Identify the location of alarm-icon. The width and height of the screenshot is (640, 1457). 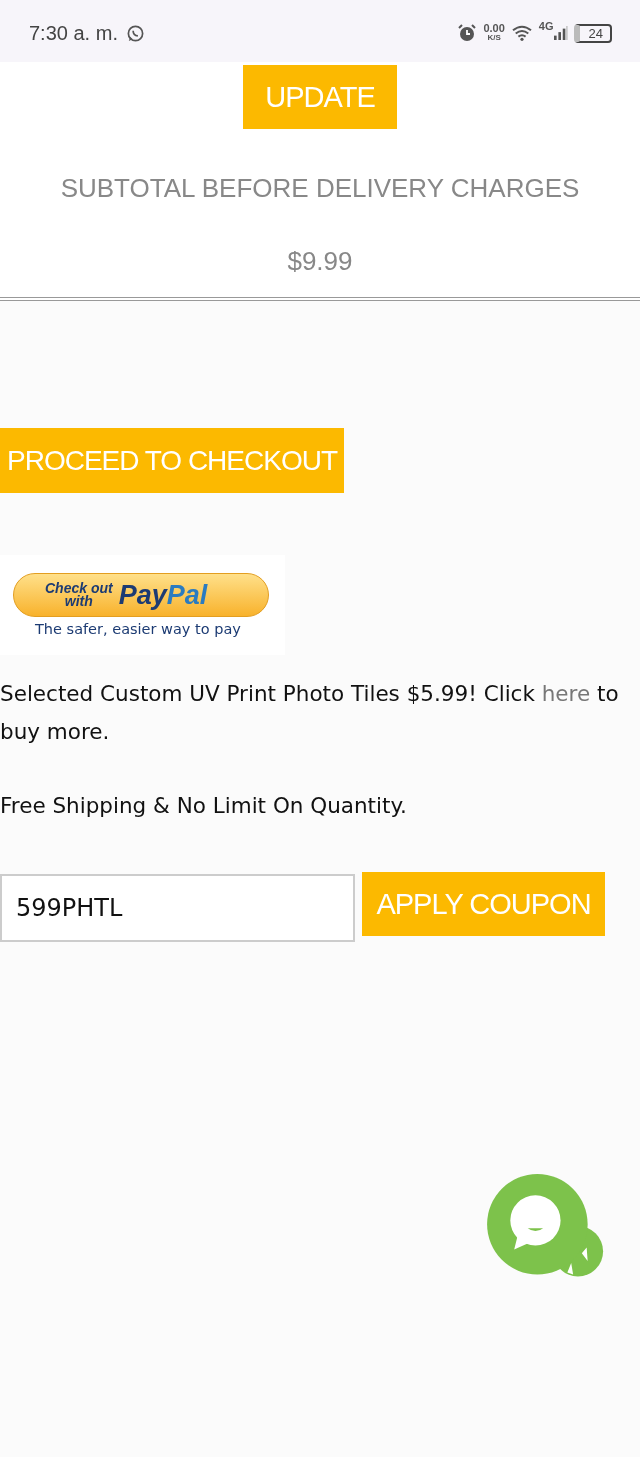
(467, 33).